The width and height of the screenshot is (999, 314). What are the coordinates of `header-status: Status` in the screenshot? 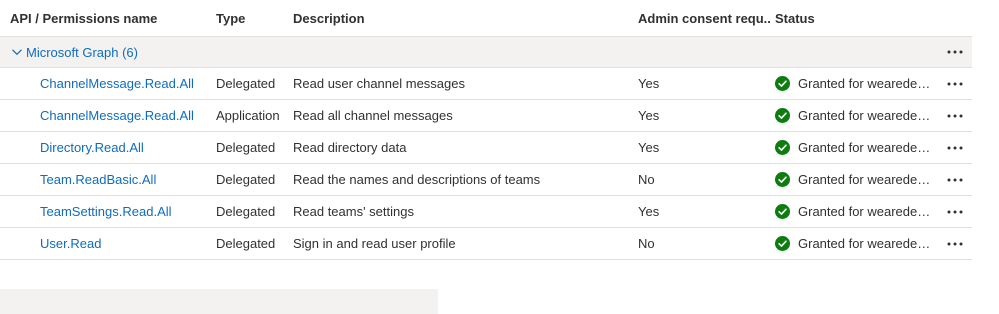 It's located at (857, 18).